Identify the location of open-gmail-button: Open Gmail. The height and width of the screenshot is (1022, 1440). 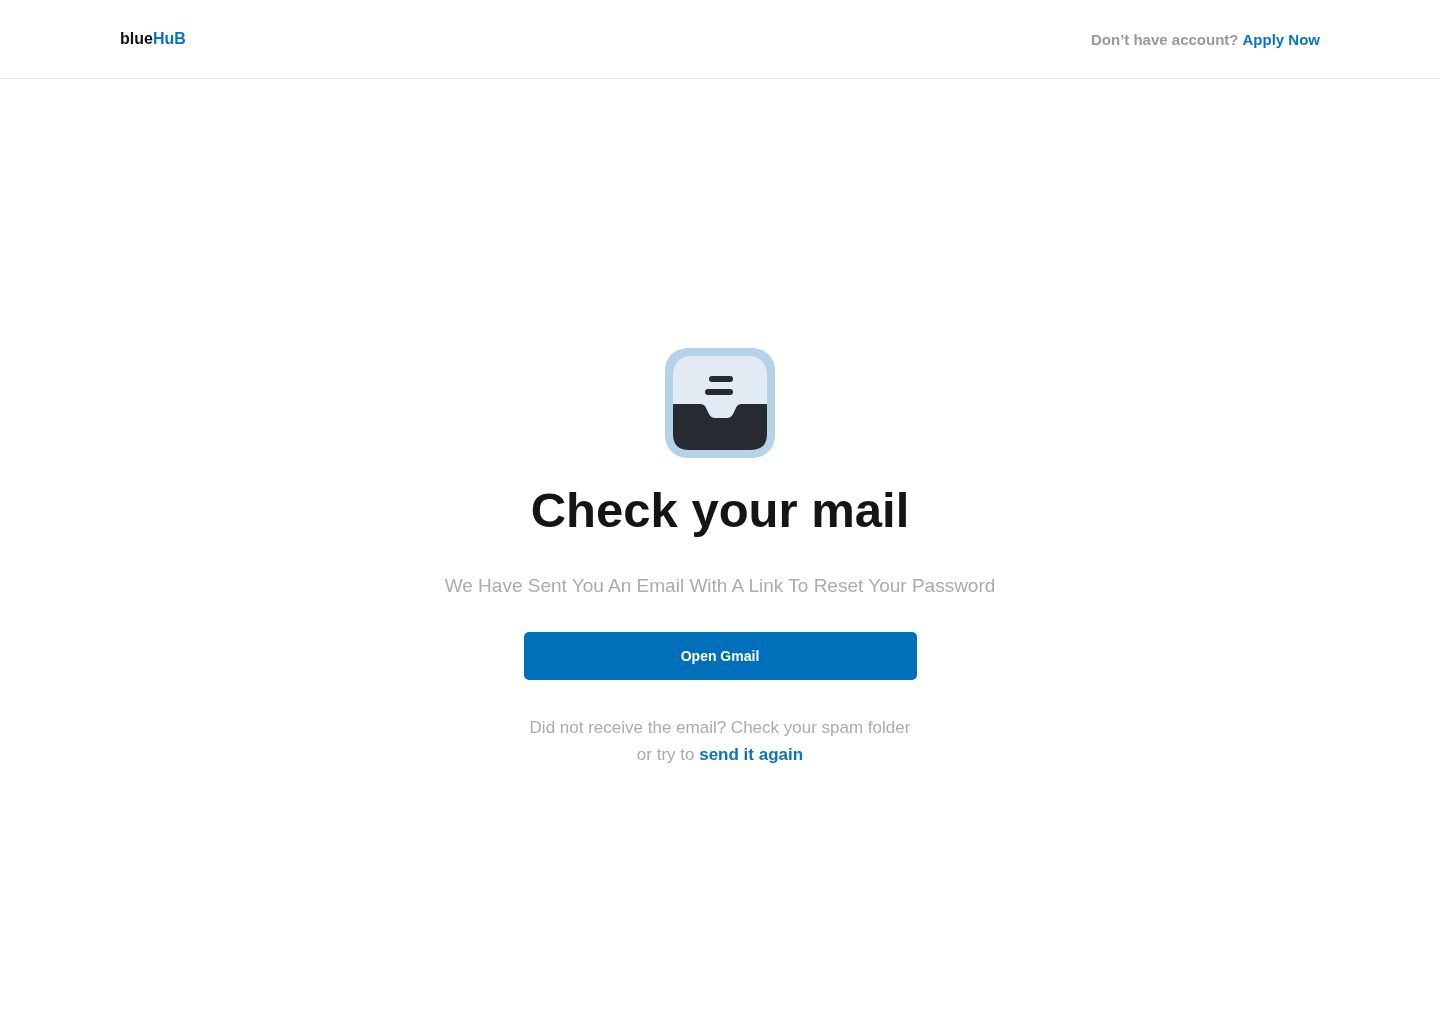
(720, 656).